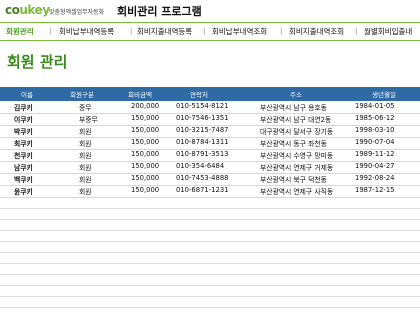  I want to click on cell-address: 부산광역시 연제구 거제동, so click(297, 168).